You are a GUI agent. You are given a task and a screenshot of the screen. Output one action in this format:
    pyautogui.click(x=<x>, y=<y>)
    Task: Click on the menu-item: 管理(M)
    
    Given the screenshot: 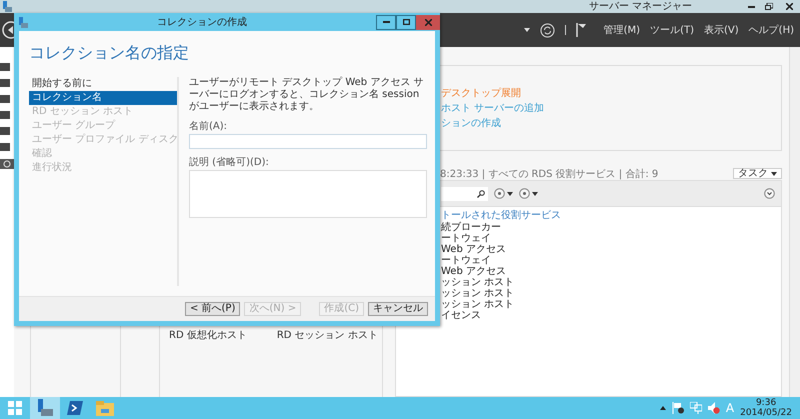 What is the action you would take?
    pyautogui.click(x=622, y=30)
    